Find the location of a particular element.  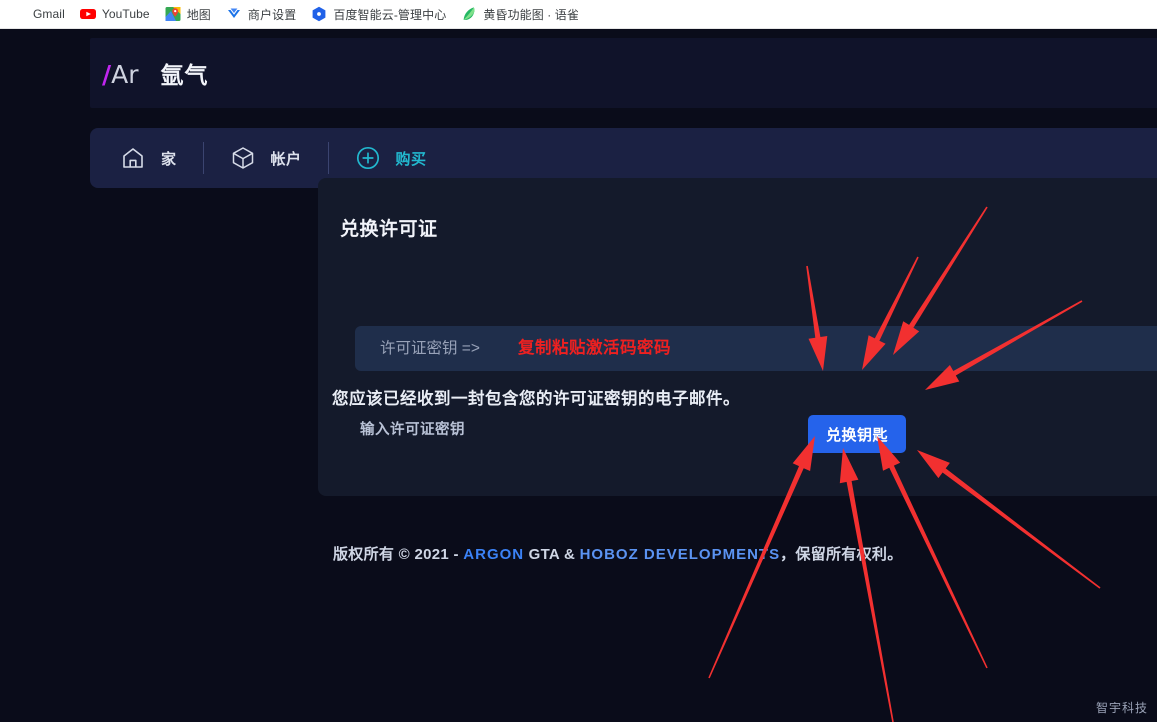

nav-label: 家 is located at coordinates (169, 159).